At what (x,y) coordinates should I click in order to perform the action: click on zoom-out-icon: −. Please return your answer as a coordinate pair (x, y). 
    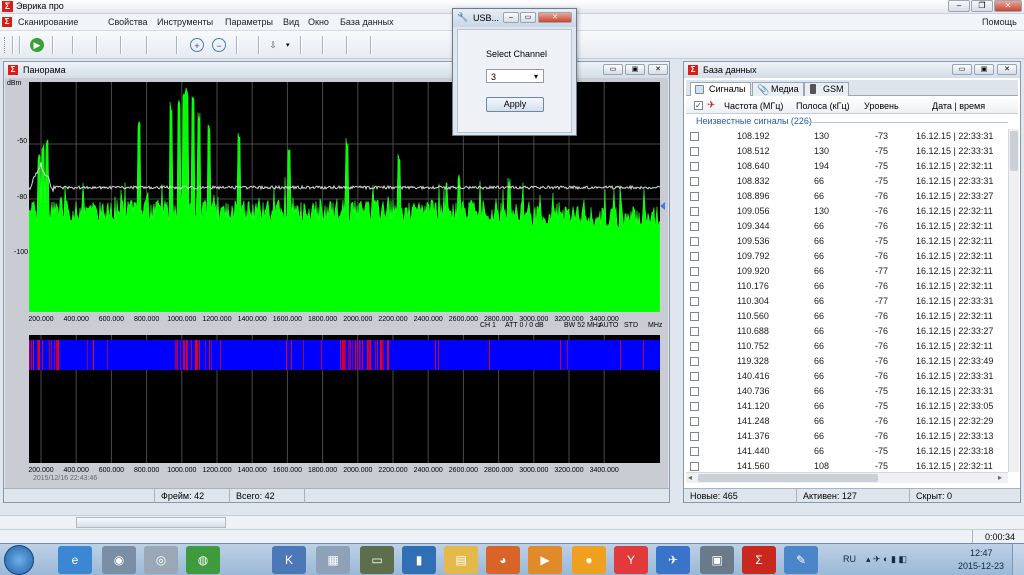
    Looking at the image, I should click on (219, 45).